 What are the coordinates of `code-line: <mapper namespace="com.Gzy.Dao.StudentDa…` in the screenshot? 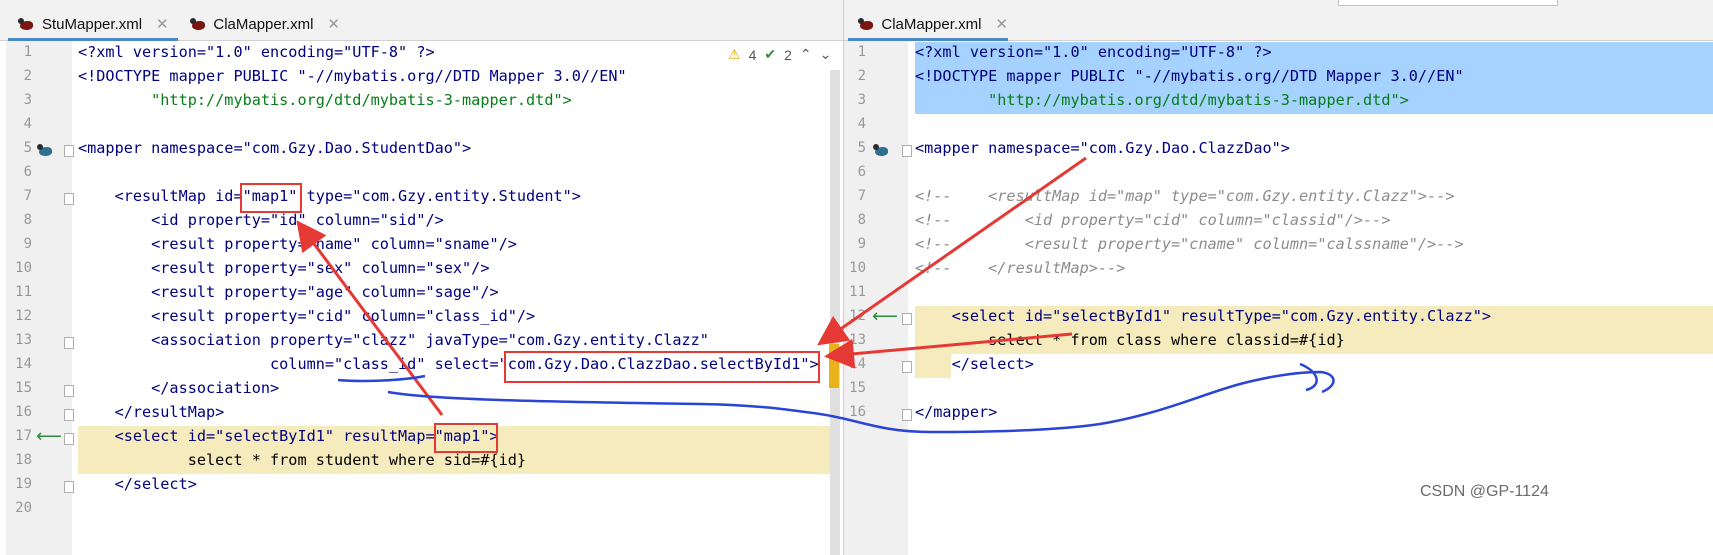 It's located at (275, 148).